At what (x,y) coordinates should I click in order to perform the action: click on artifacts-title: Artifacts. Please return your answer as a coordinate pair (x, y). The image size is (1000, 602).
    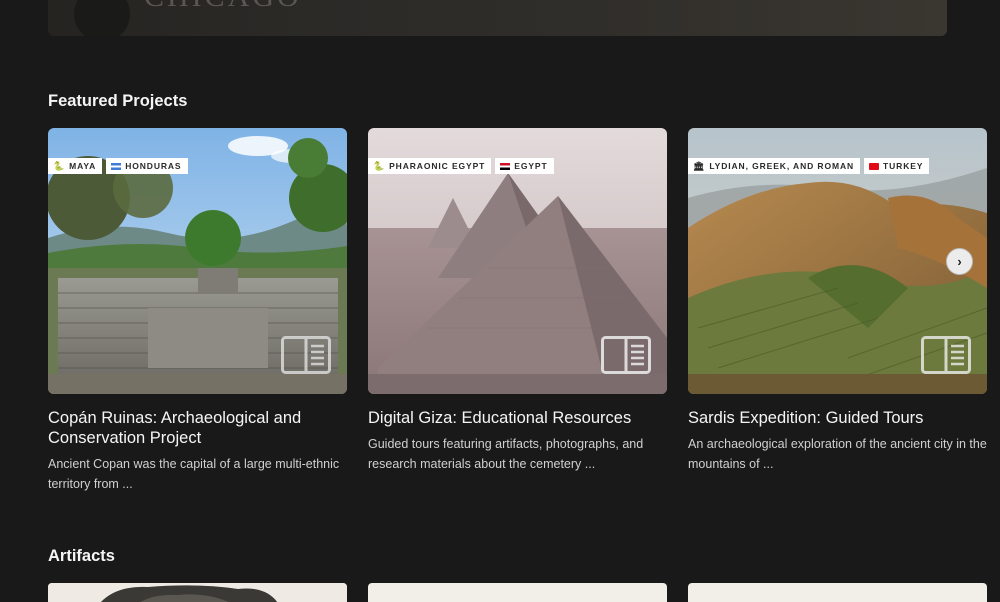
    Looking at the image, I should click on (81, 556).